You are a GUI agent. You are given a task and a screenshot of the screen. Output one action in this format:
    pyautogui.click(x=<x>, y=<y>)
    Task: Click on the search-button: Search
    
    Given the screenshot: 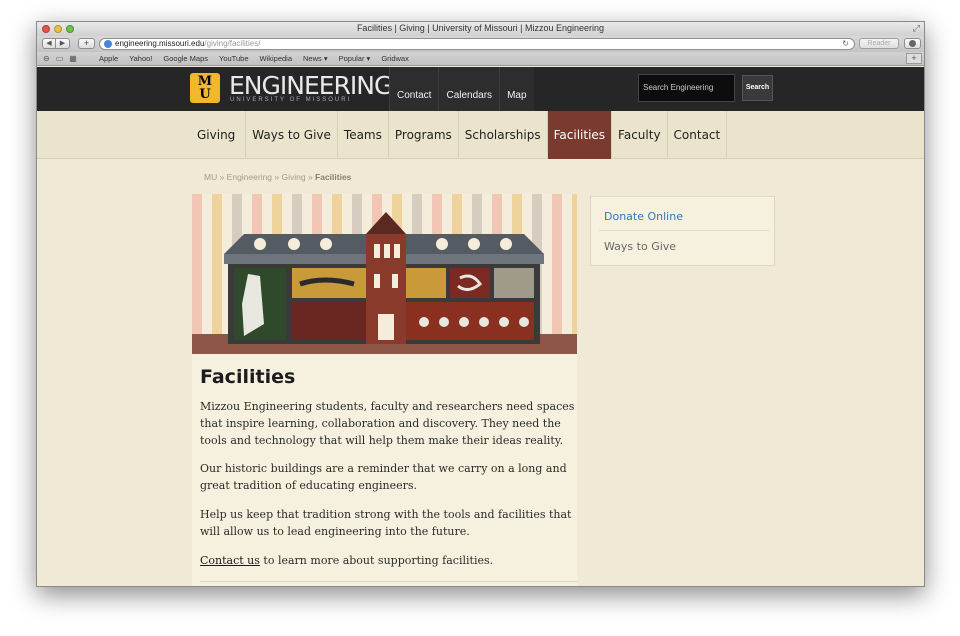 What is the action you would take?
    pyautogui.click(x=757, y=88)
    